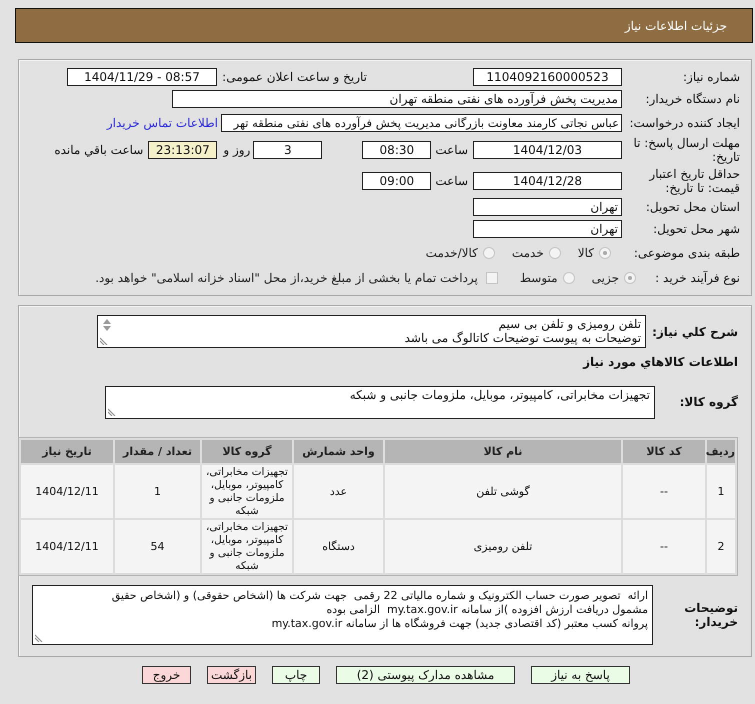 The image size is (755, 704). I want to click on option-label: کالا, so click(586, 253).